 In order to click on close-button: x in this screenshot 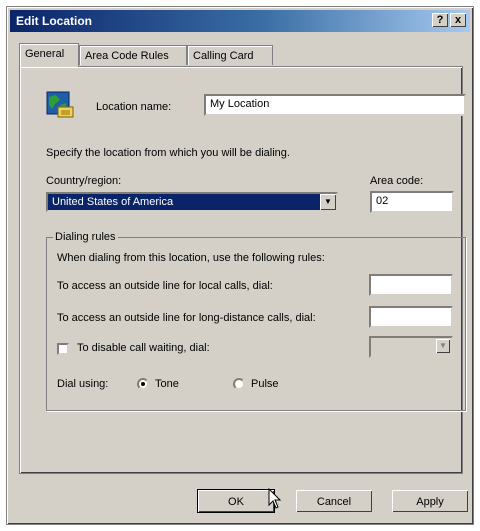, I will do `click(458, 20)`.